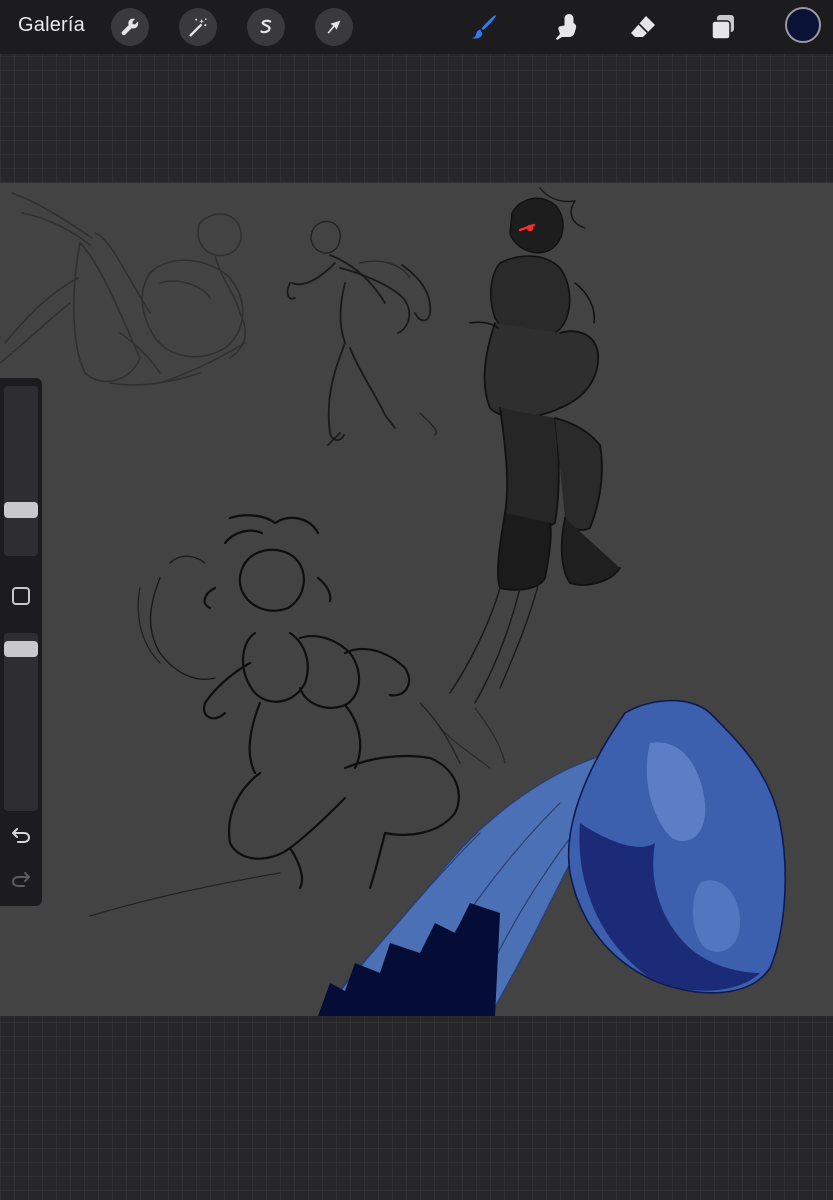  I want to click on redo-icon, so click(20, 879).